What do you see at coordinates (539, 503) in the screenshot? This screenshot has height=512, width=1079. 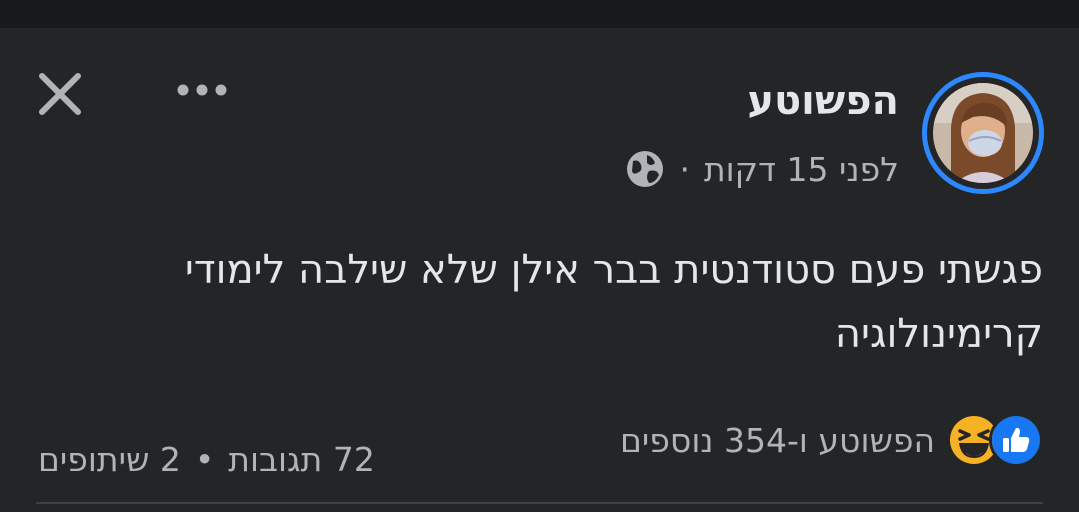 I see `divider` at bounding box center [539, 503].